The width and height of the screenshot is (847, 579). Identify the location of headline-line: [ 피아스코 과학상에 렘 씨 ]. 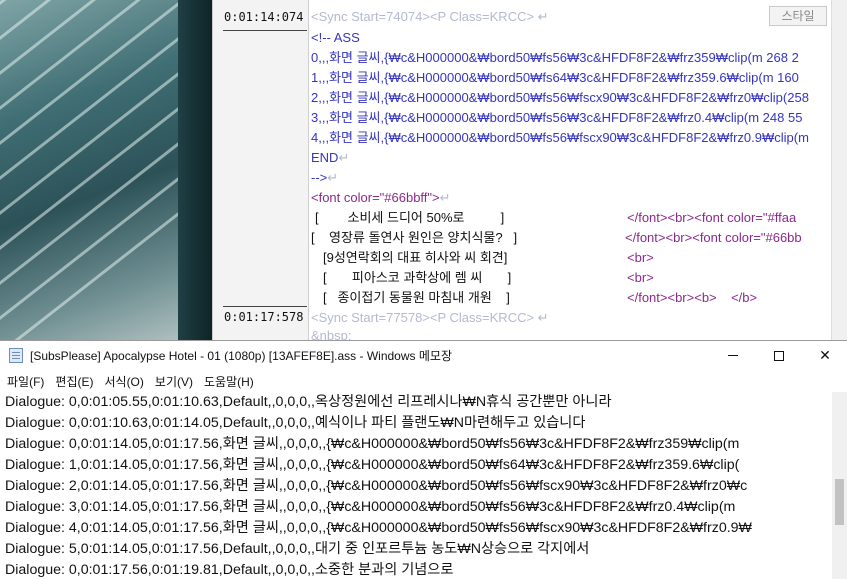
(417, 277).